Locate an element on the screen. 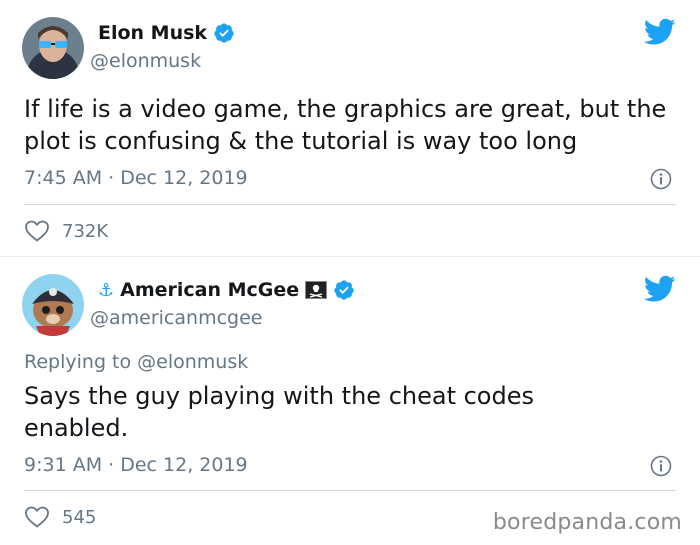  author-row: ⚓ American McGee 🏴‍☠️ is located at coordinates (226, 290).